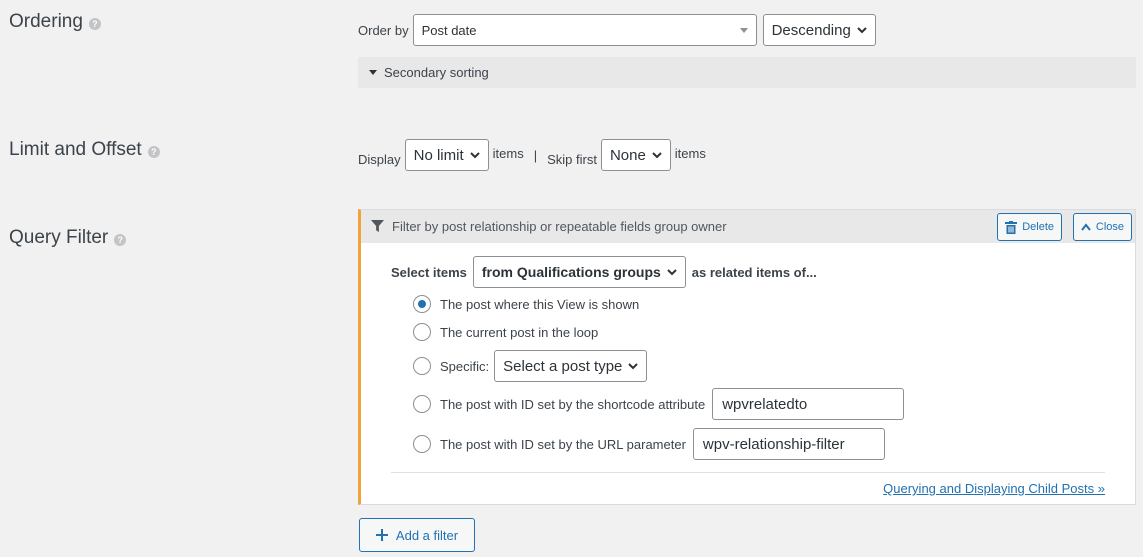 The width and height of the screenshot is (1143, 557). What do you see at coordinates (1109, 227) in the screenshot?
I see `close-label: Close` at bounding box center [1109, 227].